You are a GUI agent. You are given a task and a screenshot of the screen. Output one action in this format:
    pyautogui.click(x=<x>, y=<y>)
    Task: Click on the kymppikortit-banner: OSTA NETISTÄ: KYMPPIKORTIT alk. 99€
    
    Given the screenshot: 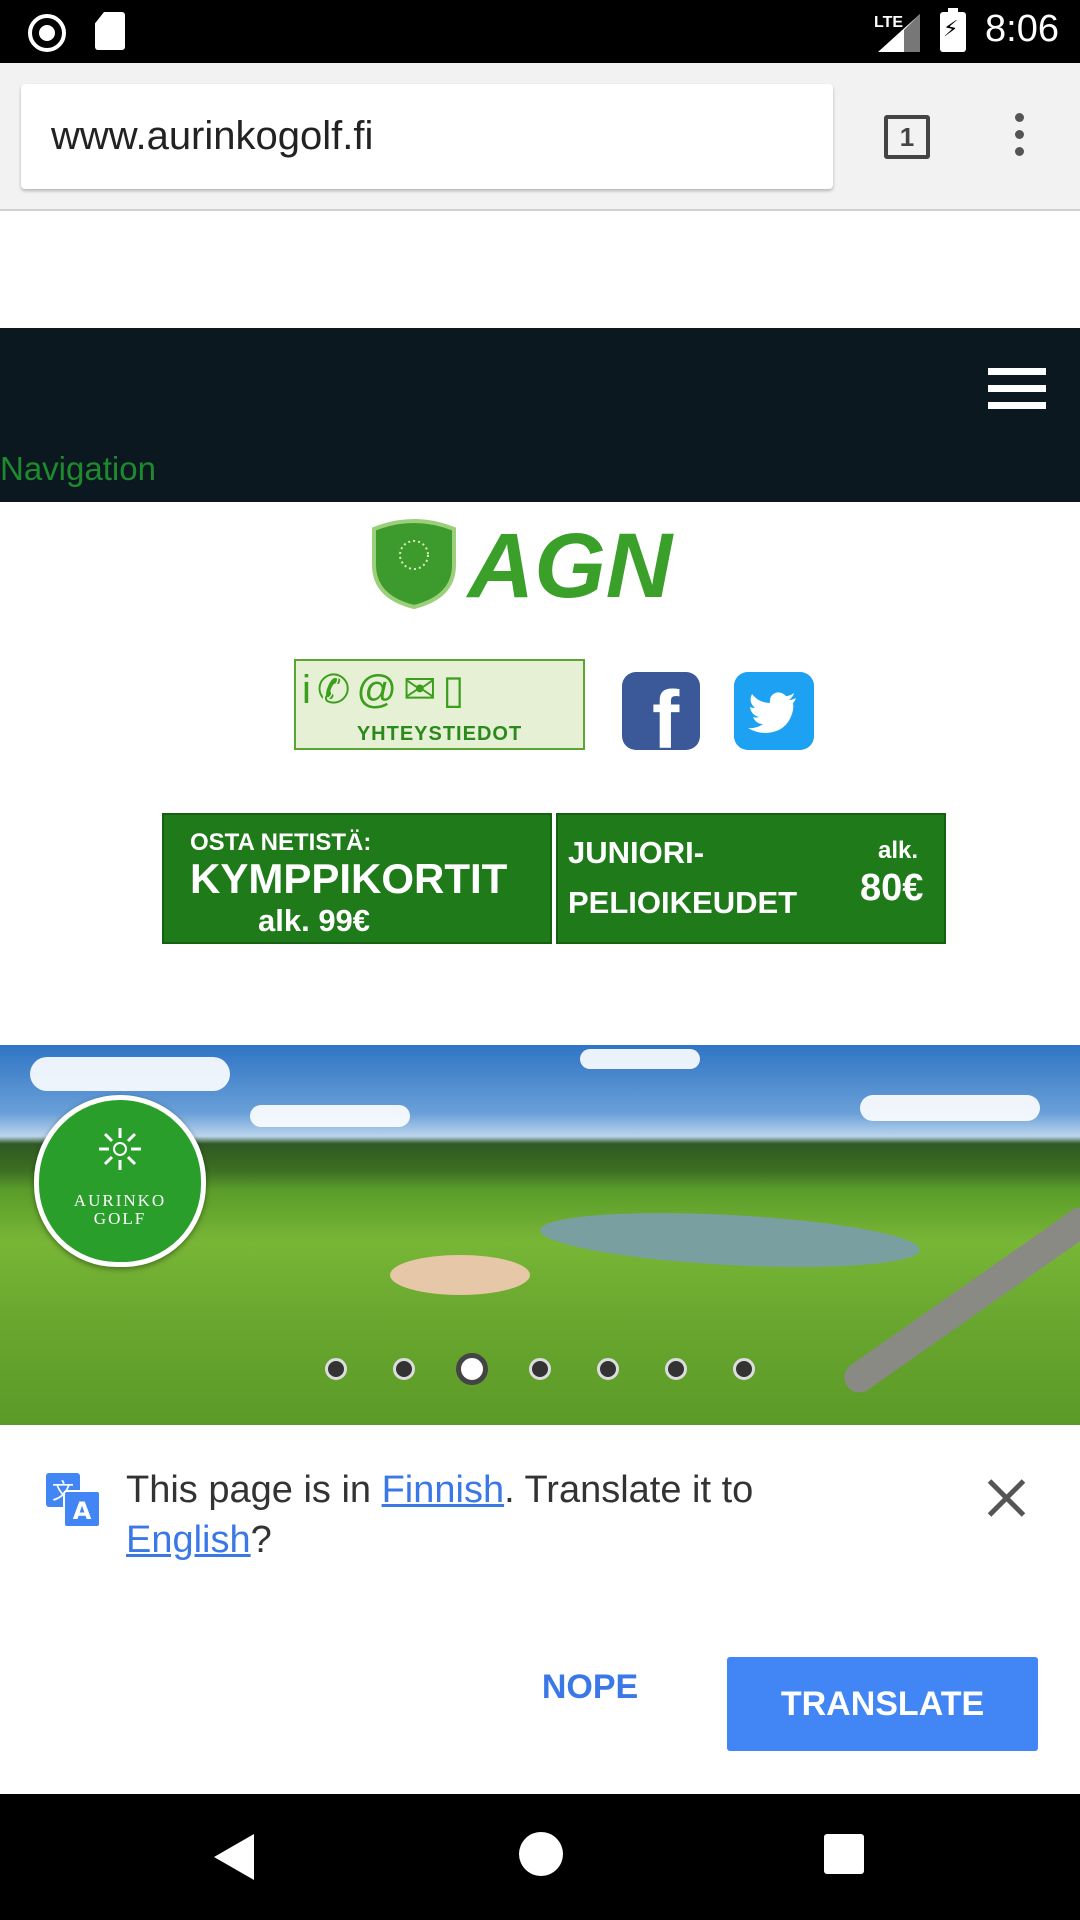 What is the action you would take?
    pyautogui.click(x=357, y=878)
    